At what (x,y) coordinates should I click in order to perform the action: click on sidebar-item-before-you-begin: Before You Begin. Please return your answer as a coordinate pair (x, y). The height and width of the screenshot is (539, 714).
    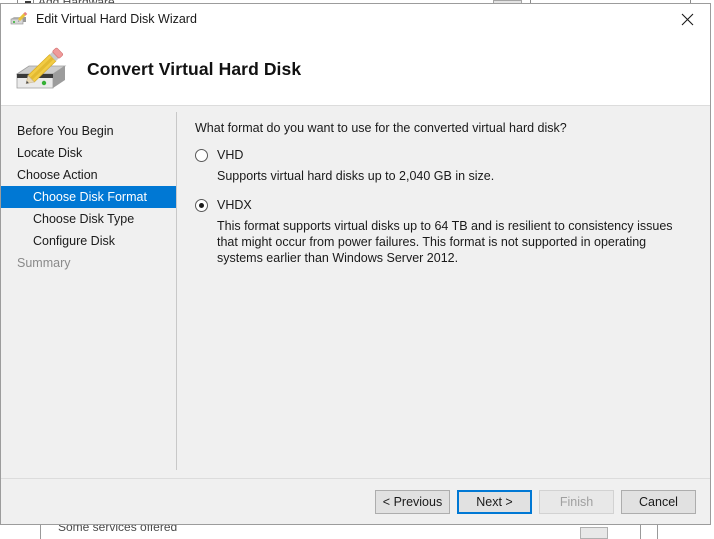
    Looking at the image, I should click on (89, 131).